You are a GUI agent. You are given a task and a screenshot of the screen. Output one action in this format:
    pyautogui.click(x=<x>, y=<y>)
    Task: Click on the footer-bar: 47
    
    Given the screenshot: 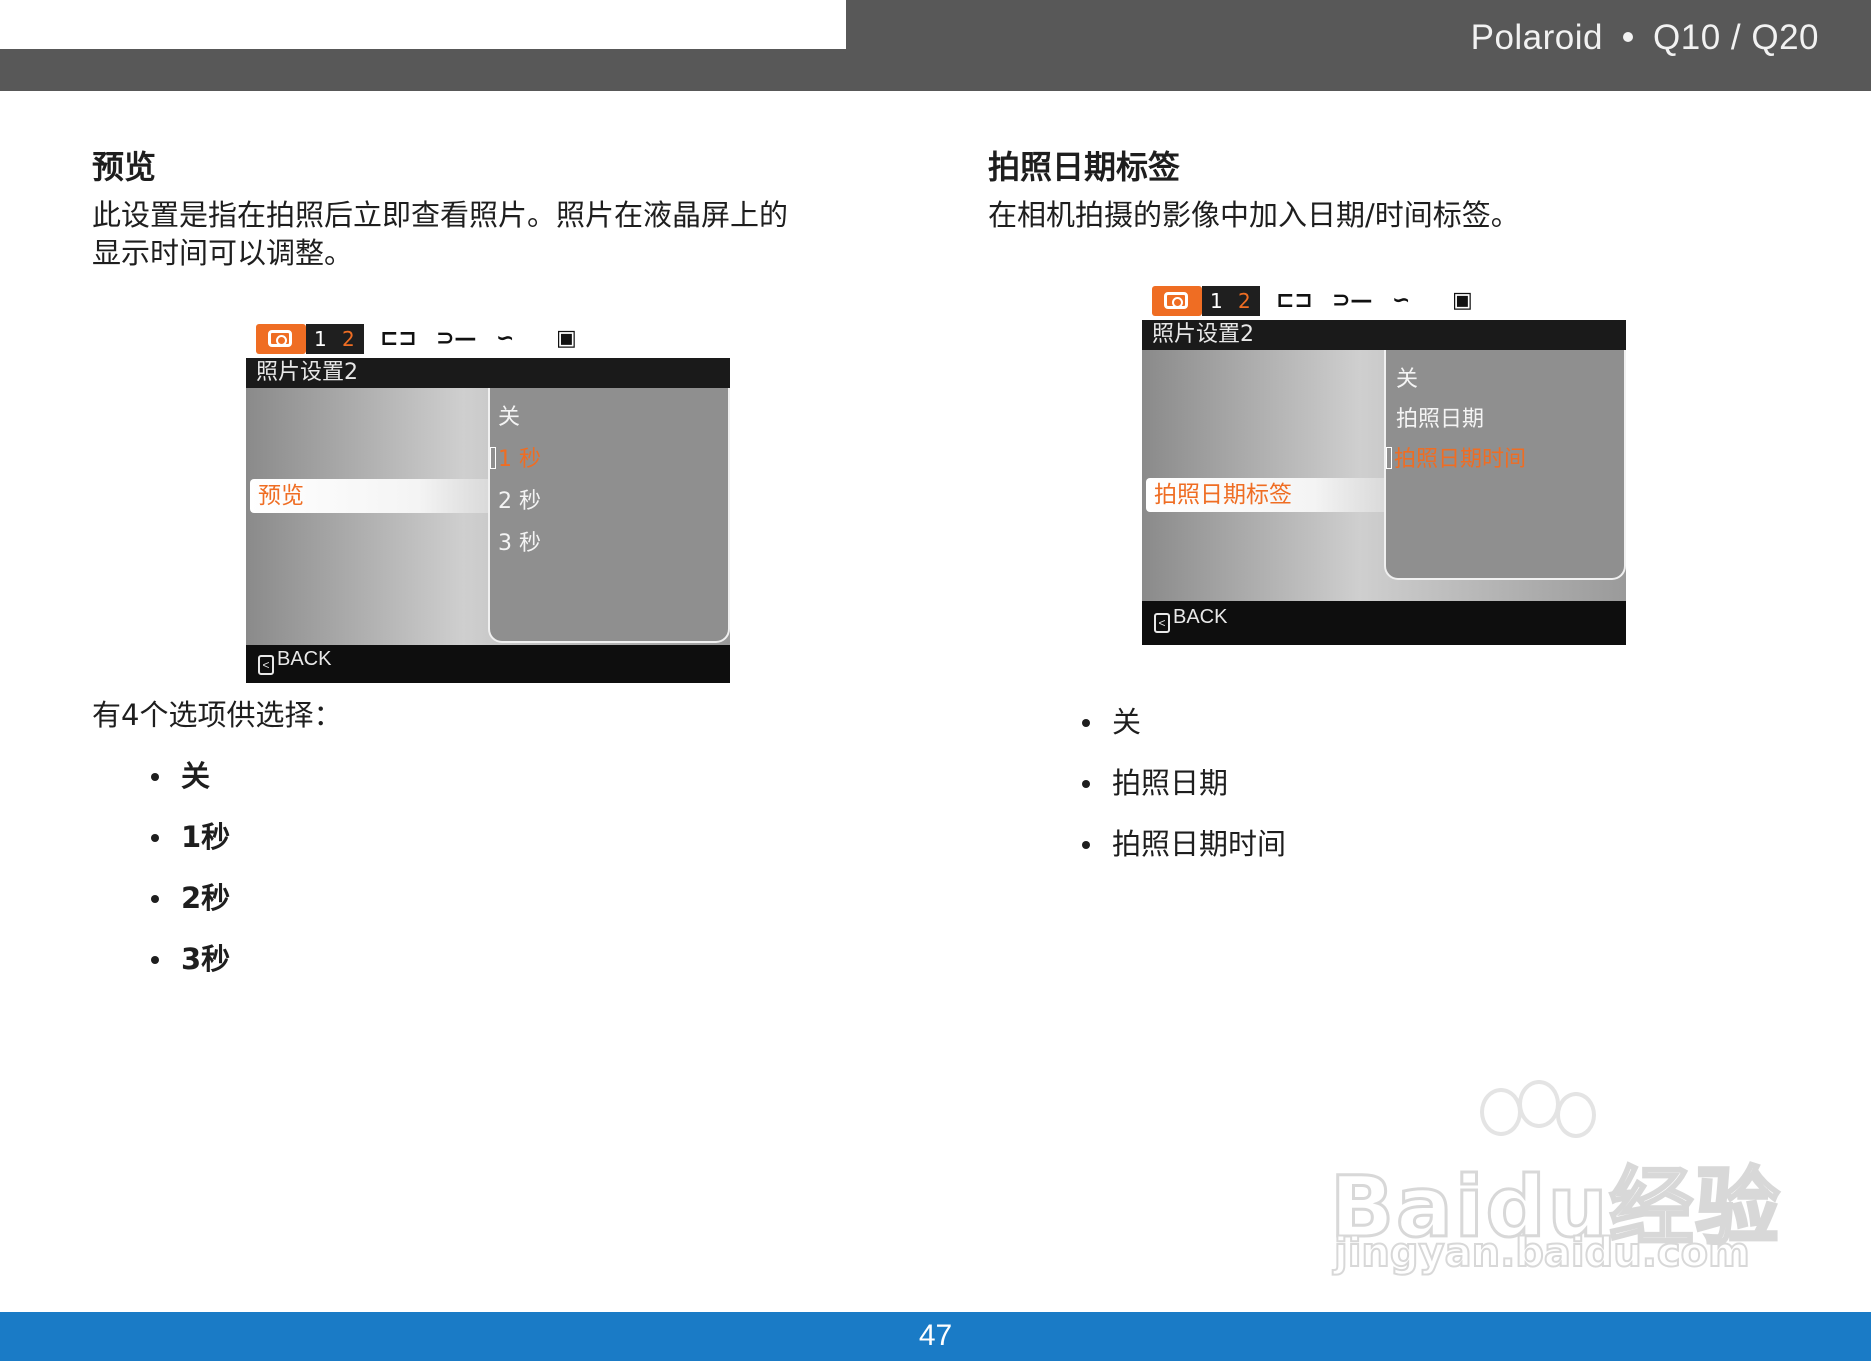 What is the action you would take?
    pyautogui.click(x=935, y=1336)
    